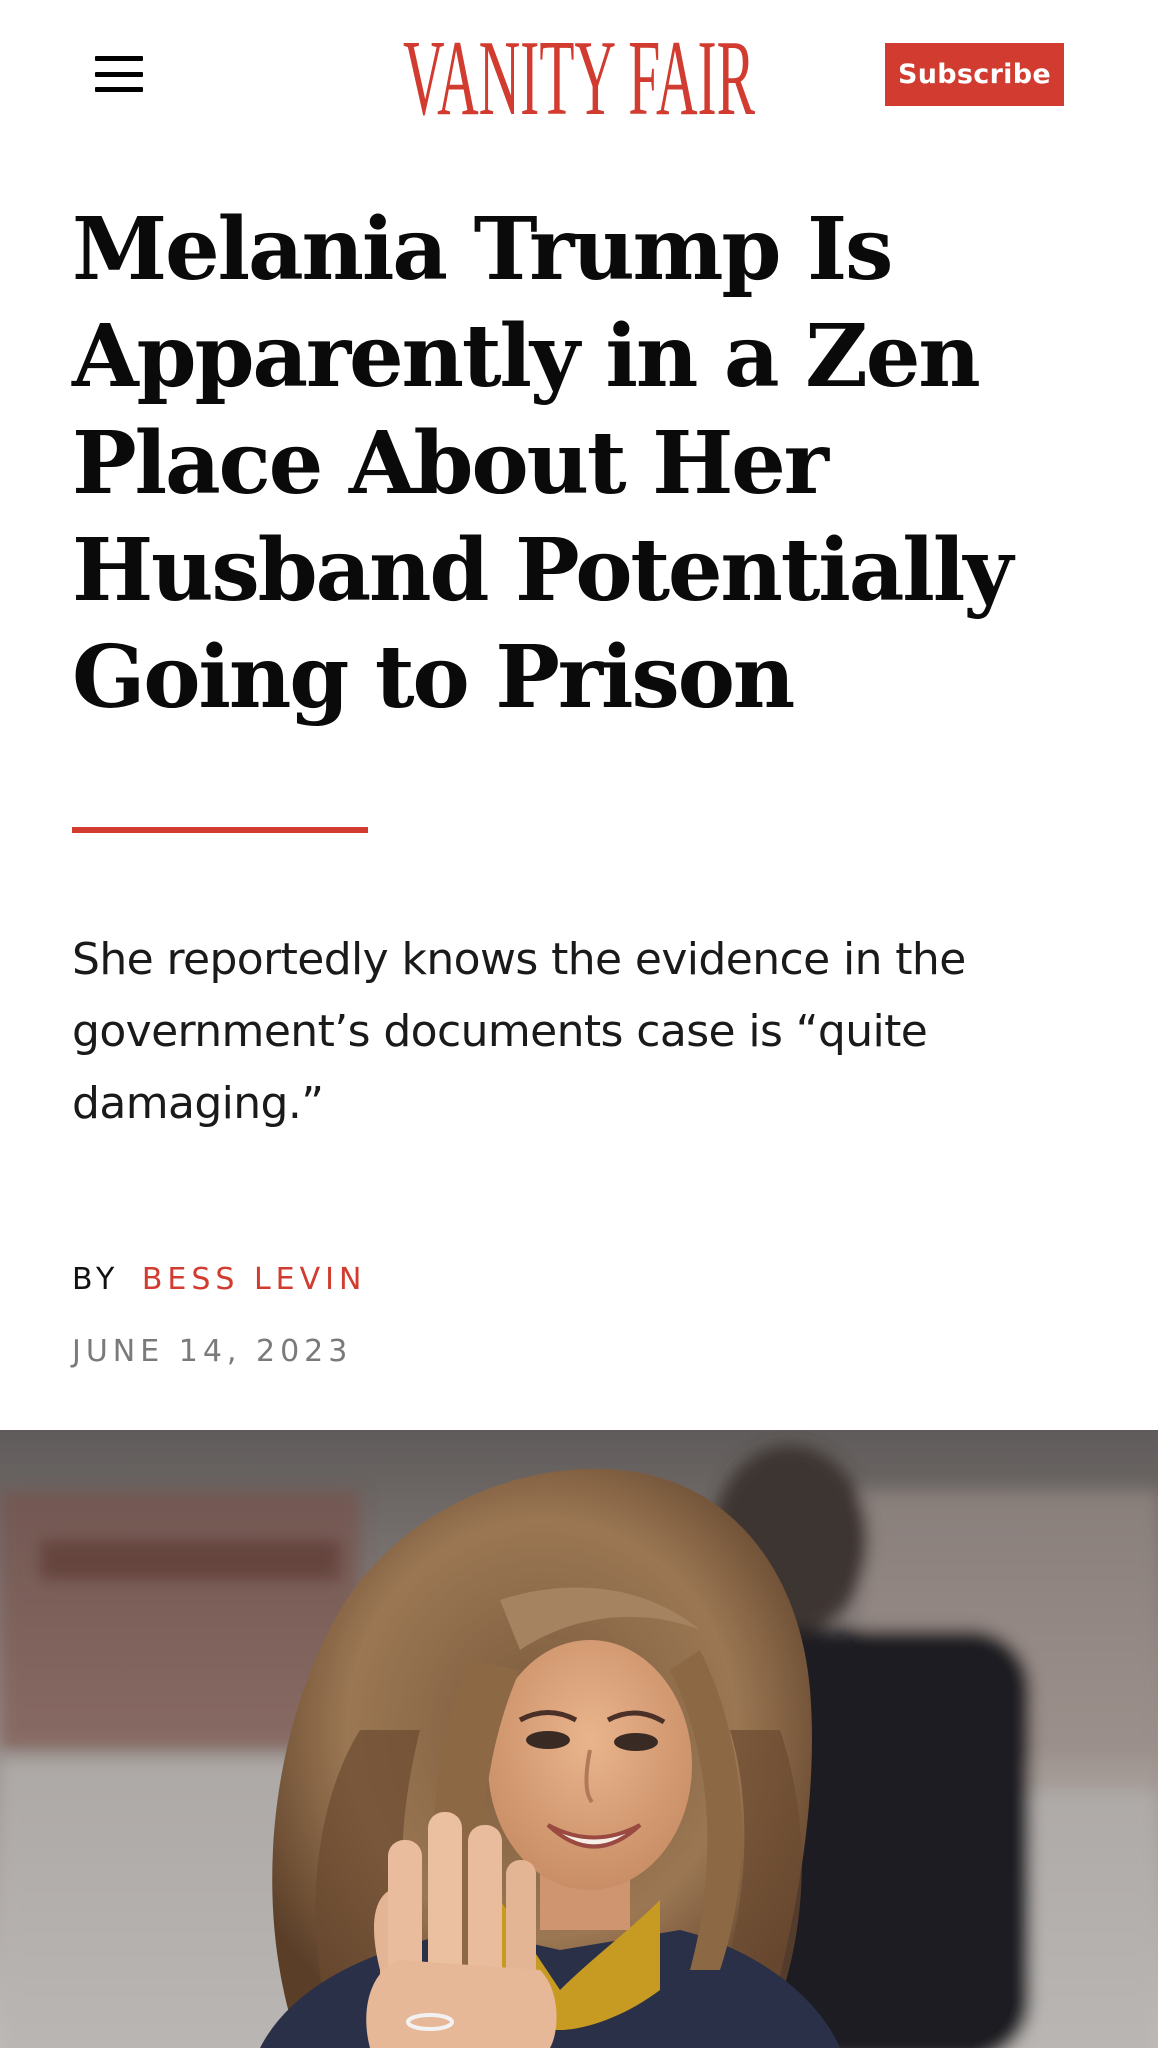 This screenshot has height=2048, width=1158. I want to click on logo-text: VANITY FAIR, so click(579, 73).